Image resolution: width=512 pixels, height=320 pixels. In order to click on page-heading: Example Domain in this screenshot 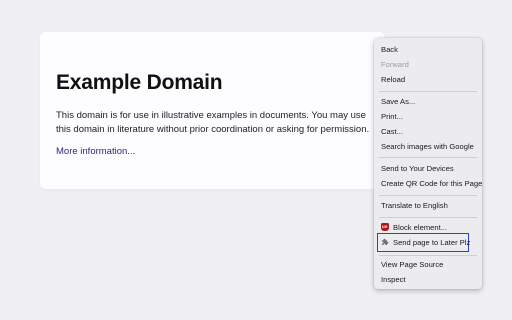, I will do `click(139, 82)`.